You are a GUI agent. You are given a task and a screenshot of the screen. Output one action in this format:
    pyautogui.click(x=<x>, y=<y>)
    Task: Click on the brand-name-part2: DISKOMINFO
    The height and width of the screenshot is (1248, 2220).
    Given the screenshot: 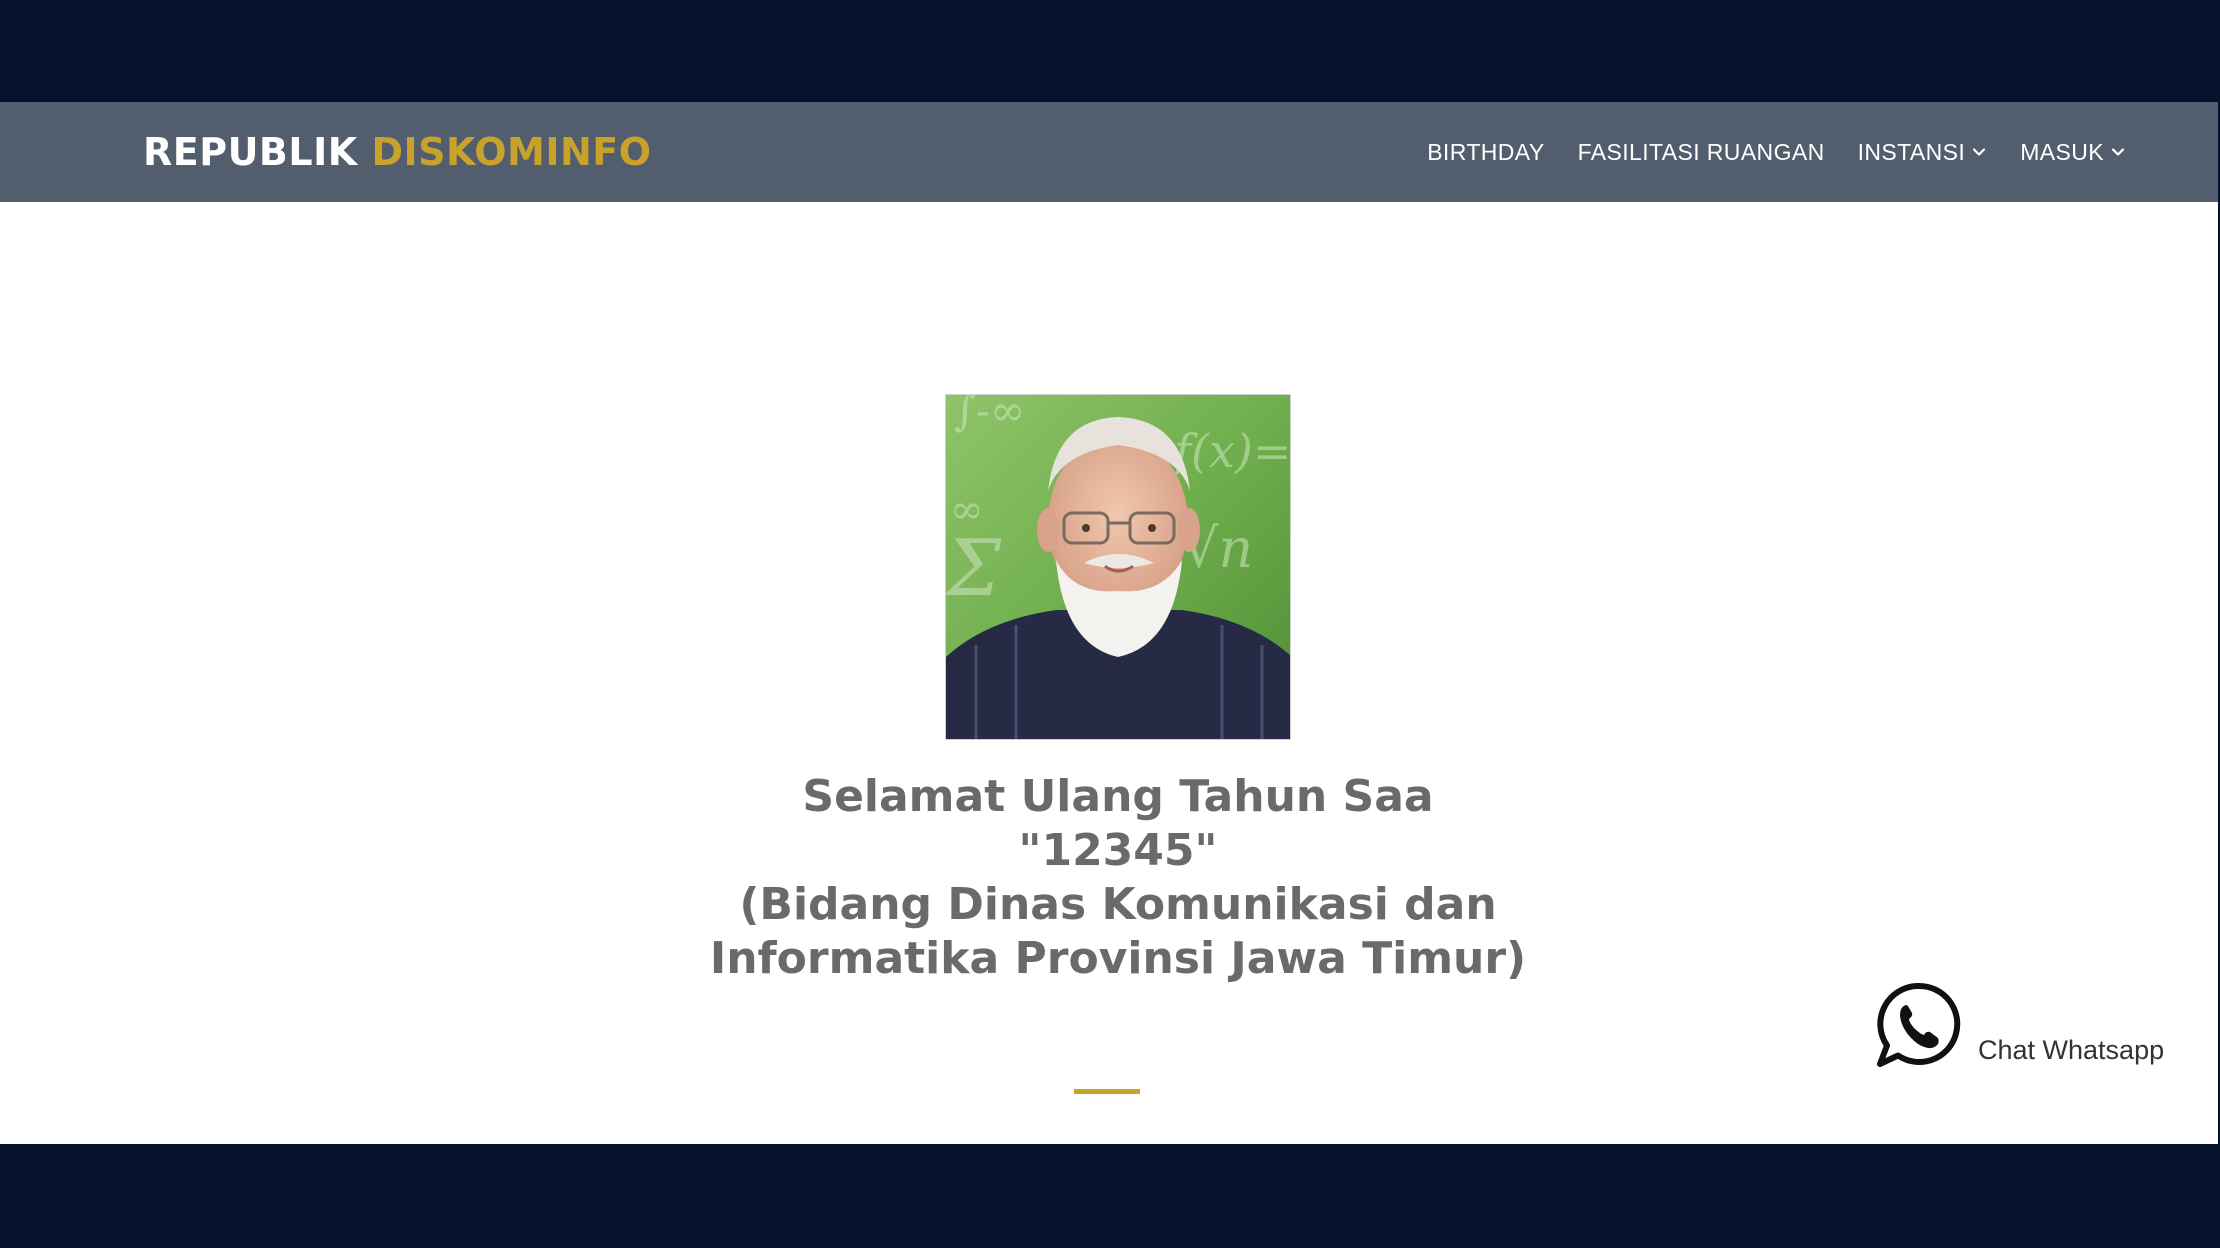 What is the action you would take?
    pyautogui.click(x=511, y=152)
    